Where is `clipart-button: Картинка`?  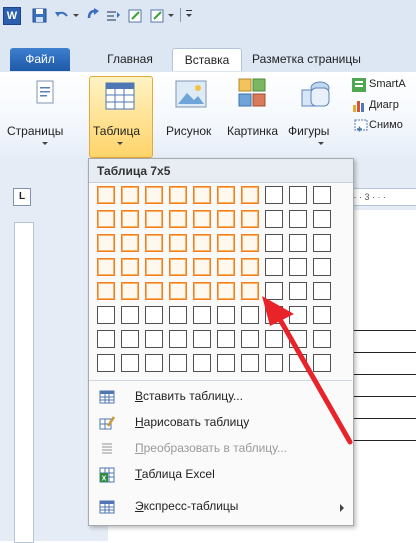
clipart-button: Картинка is located at coordinates (252, 131).